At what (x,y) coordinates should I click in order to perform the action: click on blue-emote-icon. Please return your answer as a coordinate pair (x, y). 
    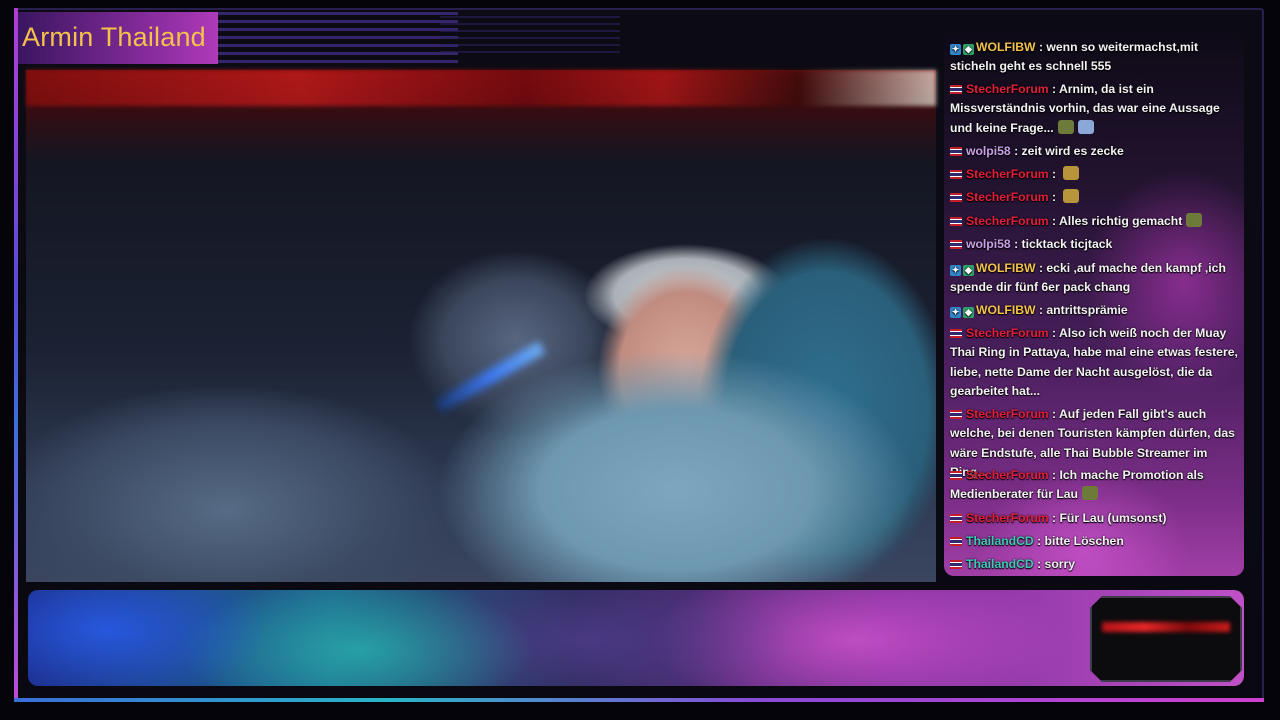
    Looking at the image, I should click on (1085, 126).